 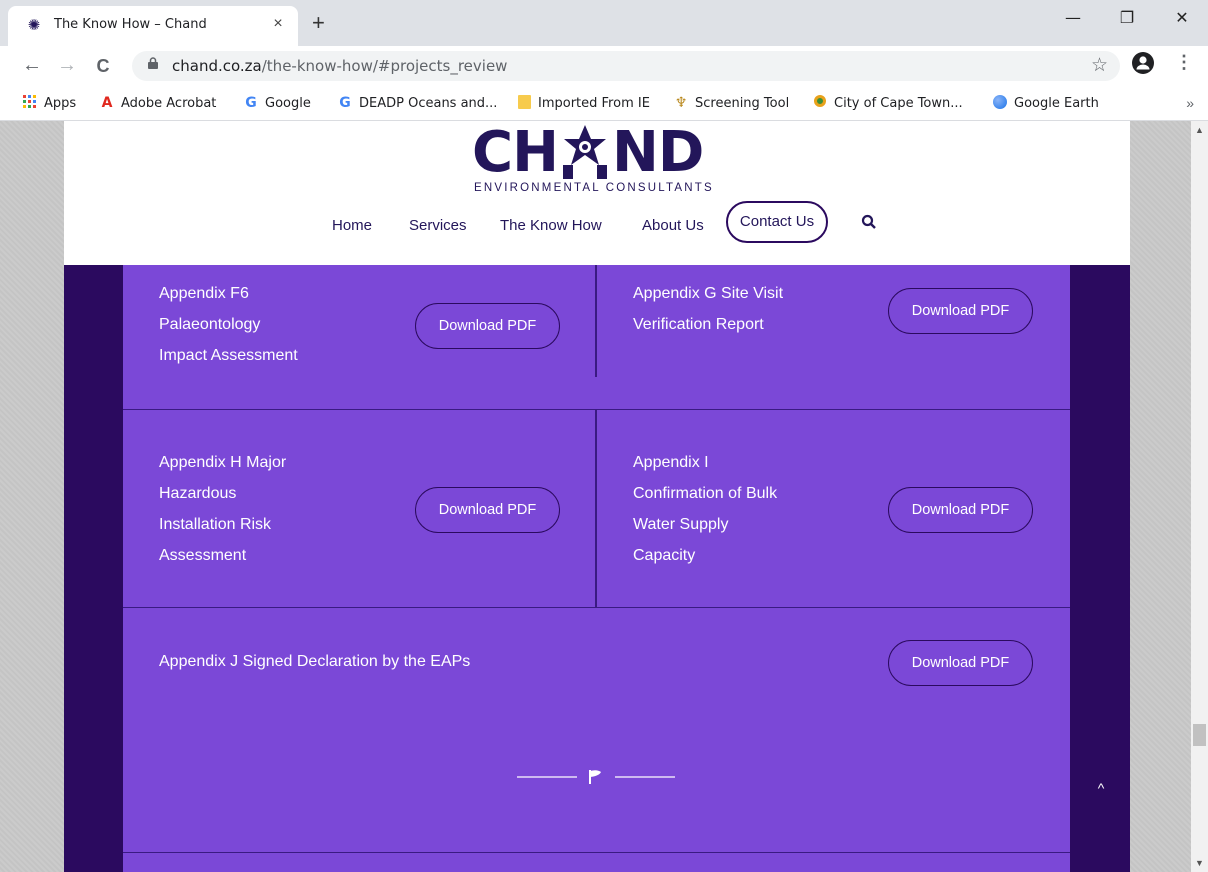 I want to click on nav-the-know-how: The Know How, so click(x=551, y=225).